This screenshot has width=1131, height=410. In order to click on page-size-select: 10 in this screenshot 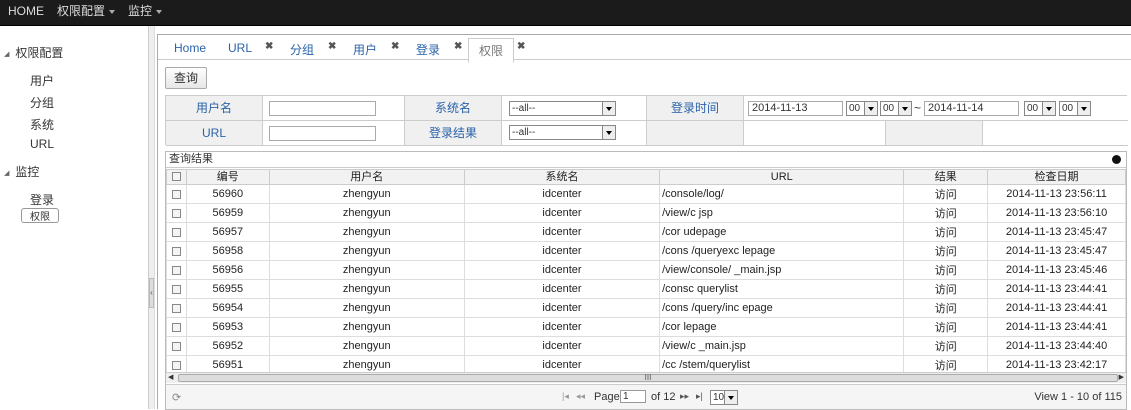, I will do `click(724, 397)`.